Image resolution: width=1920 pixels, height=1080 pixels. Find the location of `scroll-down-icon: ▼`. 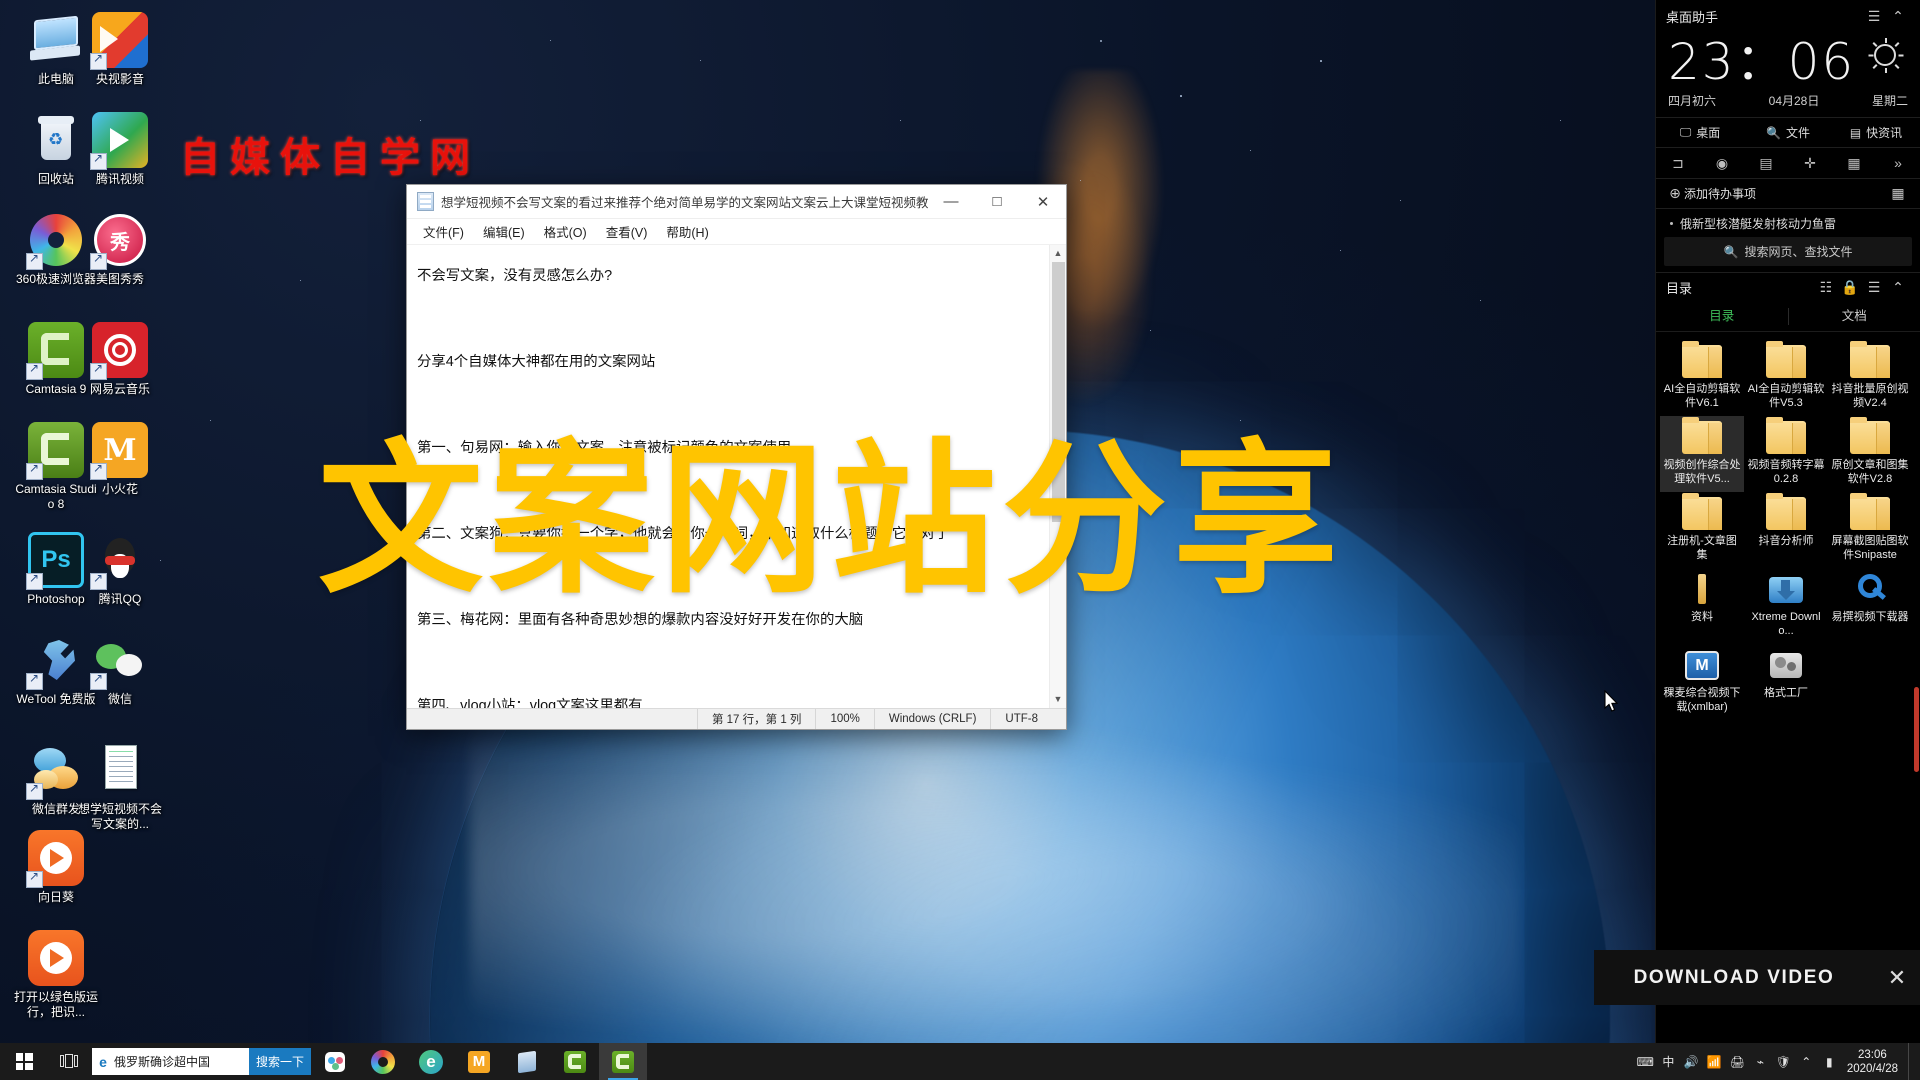

scroll-down-icon: ▼ is located at coordinates (1058, 699).